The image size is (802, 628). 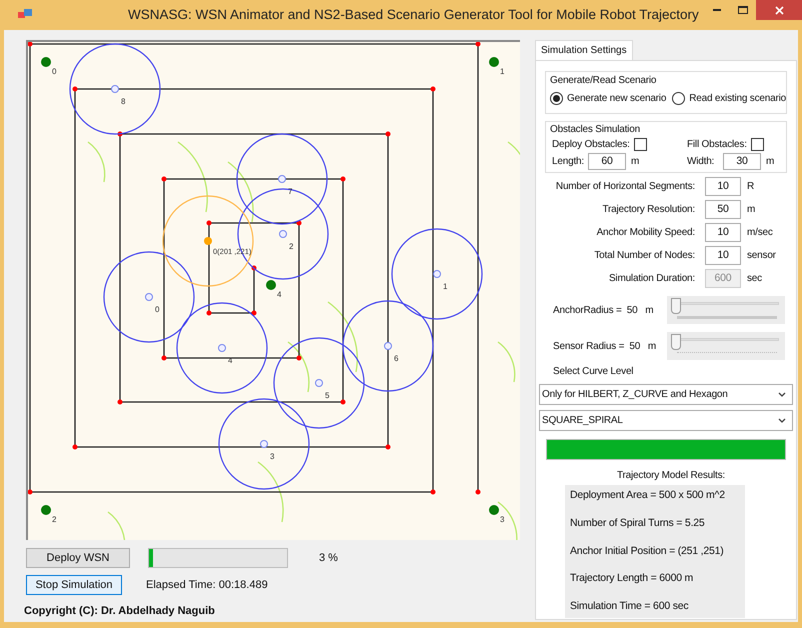 I want to click on dropdown: SQUARE_SPIRAL, so click(x=666, y=420).